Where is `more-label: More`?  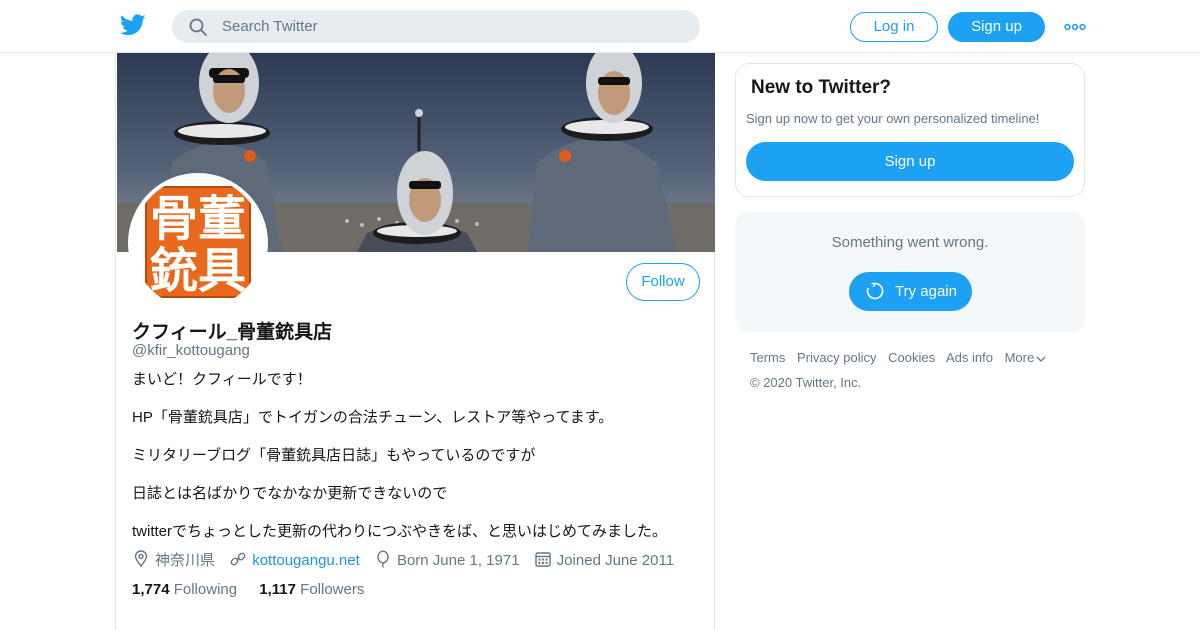 more-label: More is located at coordinates (1019, 357).